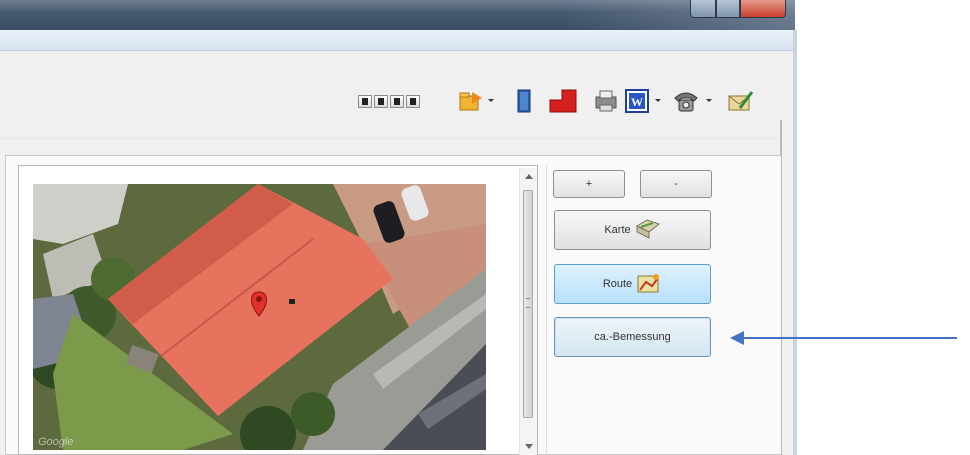  I want to click on export-dropdown-icon, so click(491, 100).